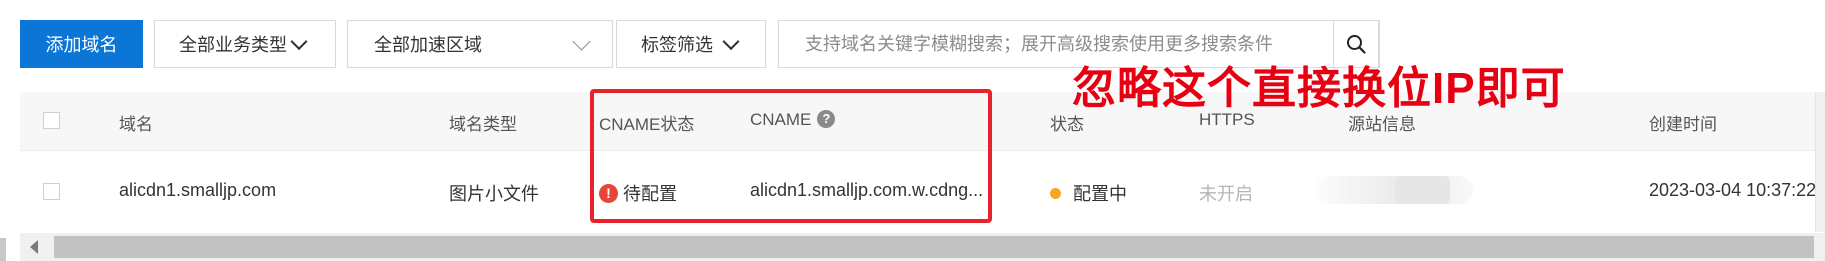 This screenshot has height=261, width=1825. What do you see at coordinates (1100, 194) in the screenshot?
I see `status-text: 配置中` at bounding box center [1100, 194].